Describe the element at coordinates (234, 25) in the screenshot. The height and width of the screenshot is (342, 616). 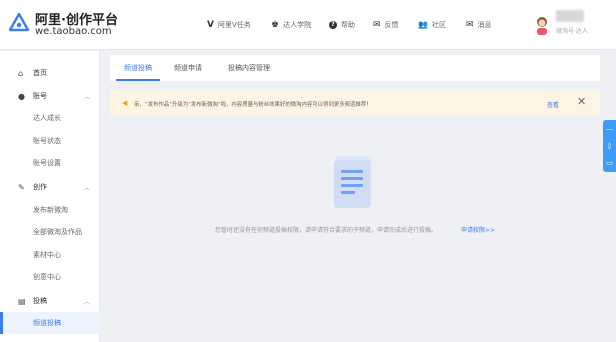
I see `nav-label: 阿里V任务` at that location.